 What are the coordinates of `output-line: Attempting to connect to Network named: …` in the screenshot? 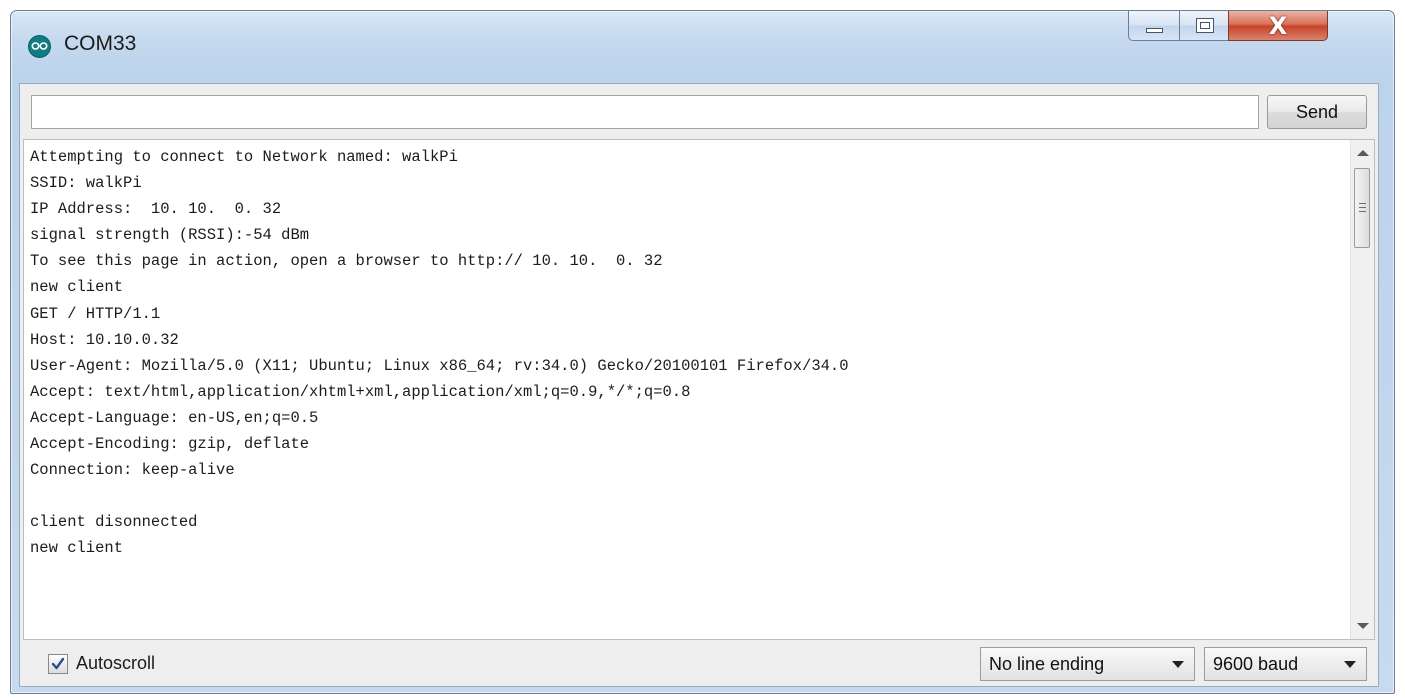 It's located at (244, 157).